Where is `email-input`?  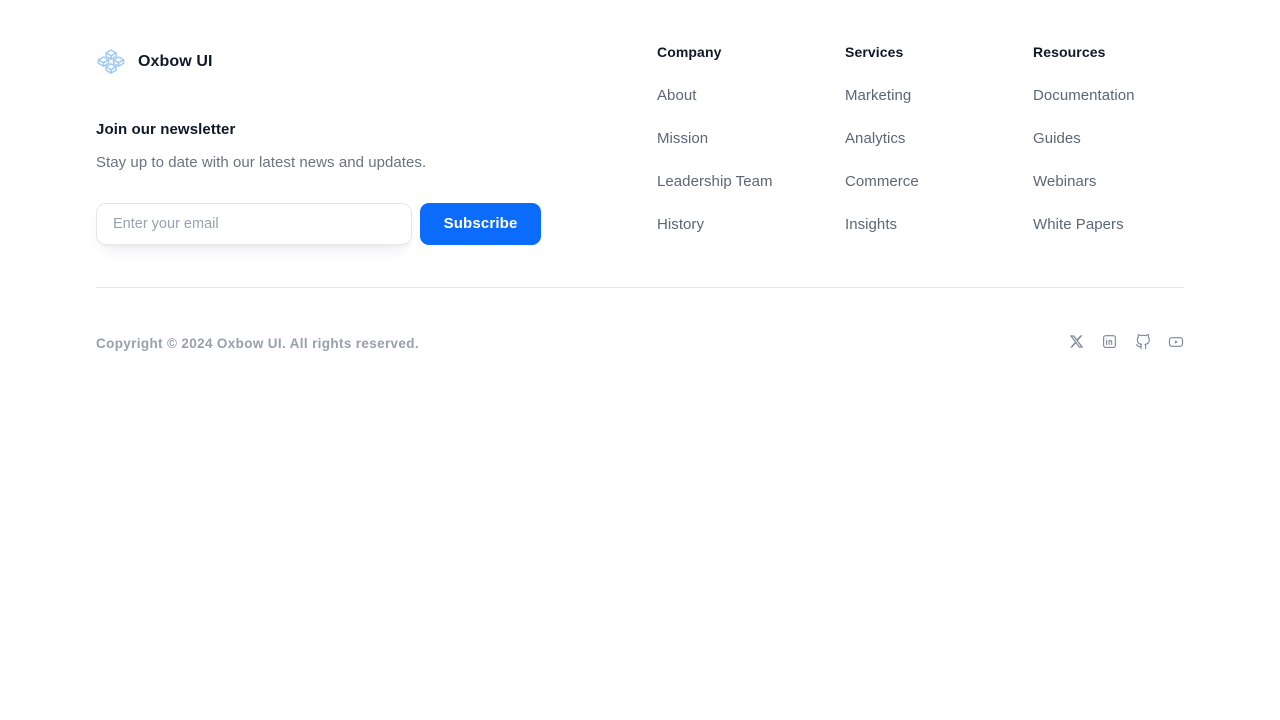 email-input is located at coordinates (254, 223).